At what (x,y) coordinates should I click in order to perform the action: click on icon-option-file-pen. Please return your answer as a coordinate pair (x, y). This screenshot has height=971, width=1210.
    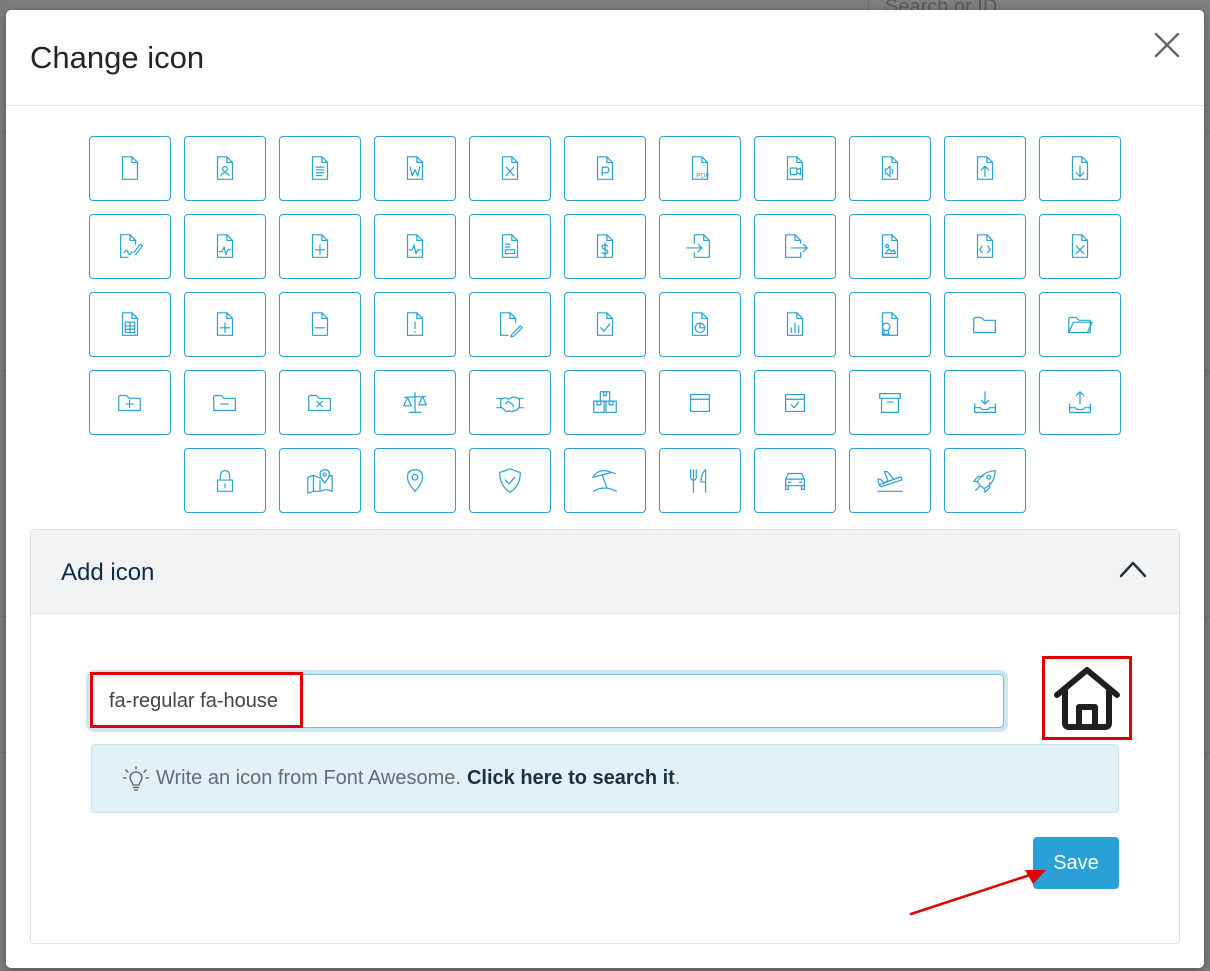
    Looking at the image, I should click on (509, 324).